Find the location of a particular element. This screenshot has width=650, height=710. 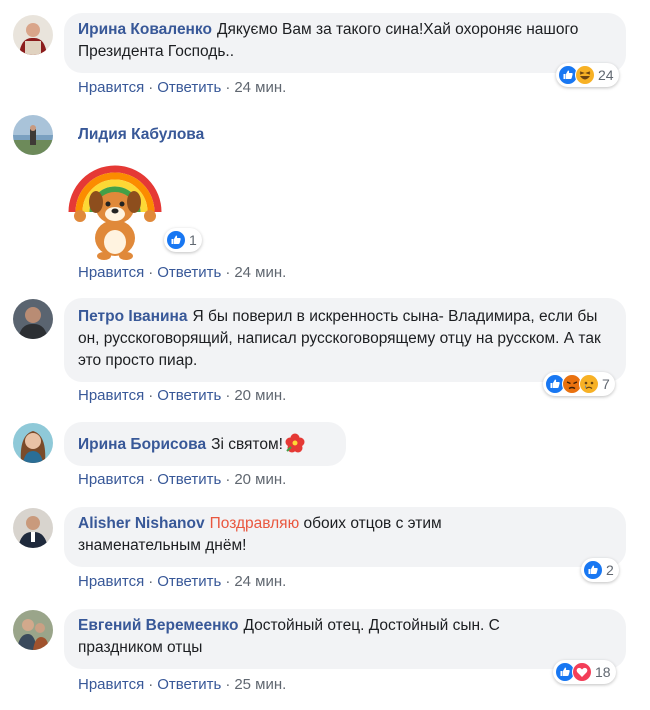

mention-link: Поздравляю is located at coordinates (255, 523).